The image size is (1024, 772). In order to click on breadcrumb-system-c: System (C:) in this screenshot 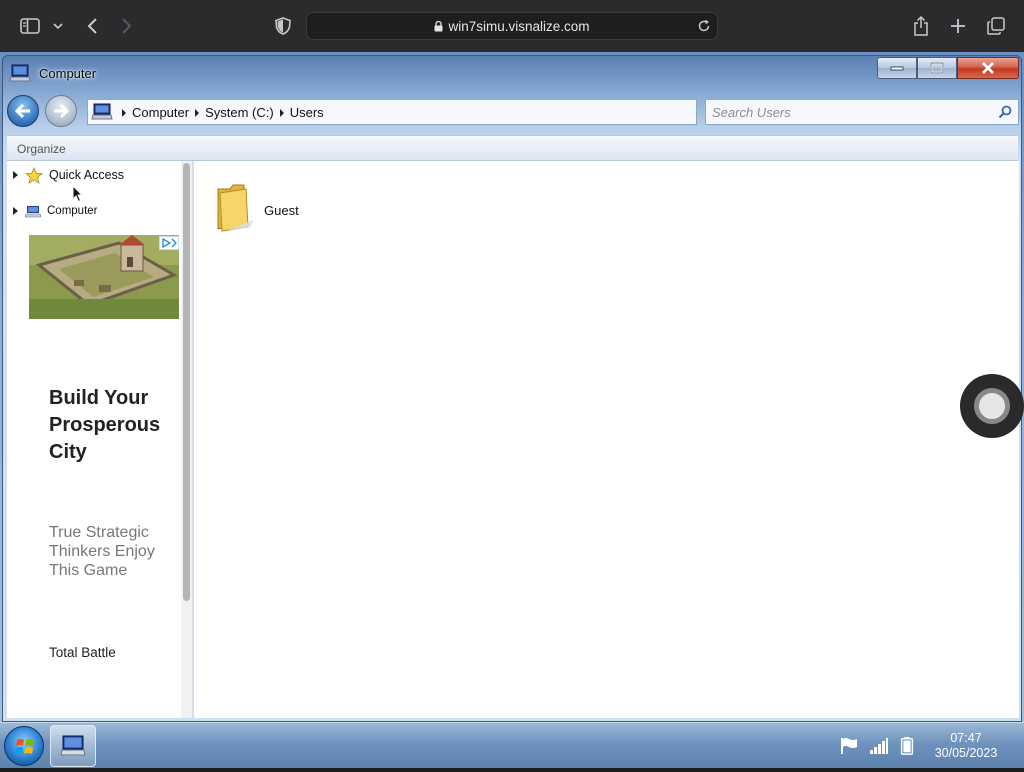, I will do `click(239, 112)`.